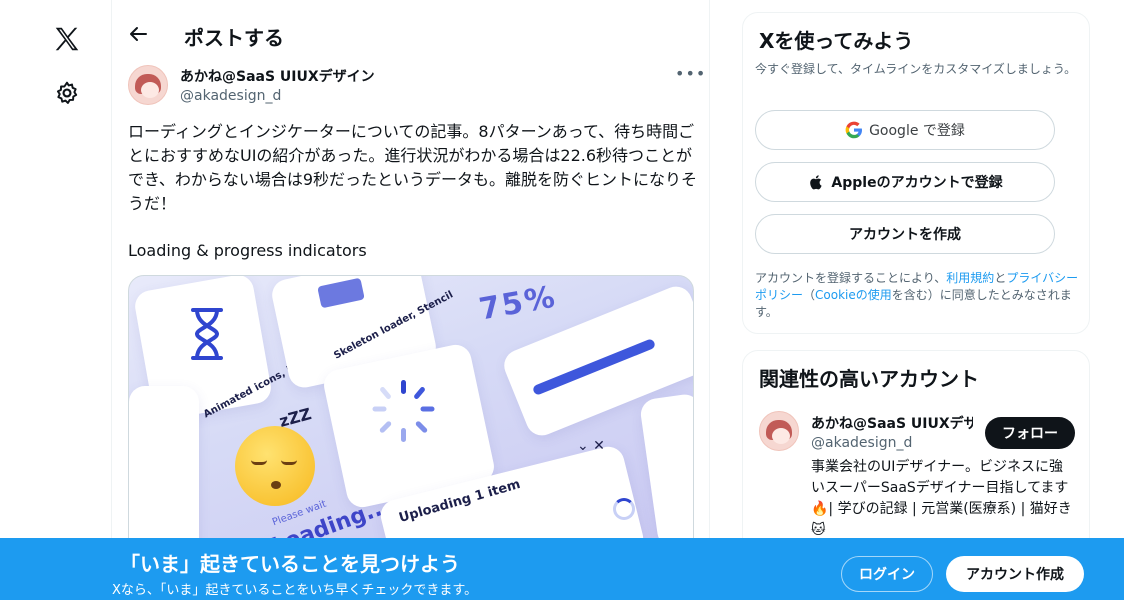 This screenshot has height=600, width=1124. I want to click on related-title: 関連性の高いアカウント, so click(869, 379).